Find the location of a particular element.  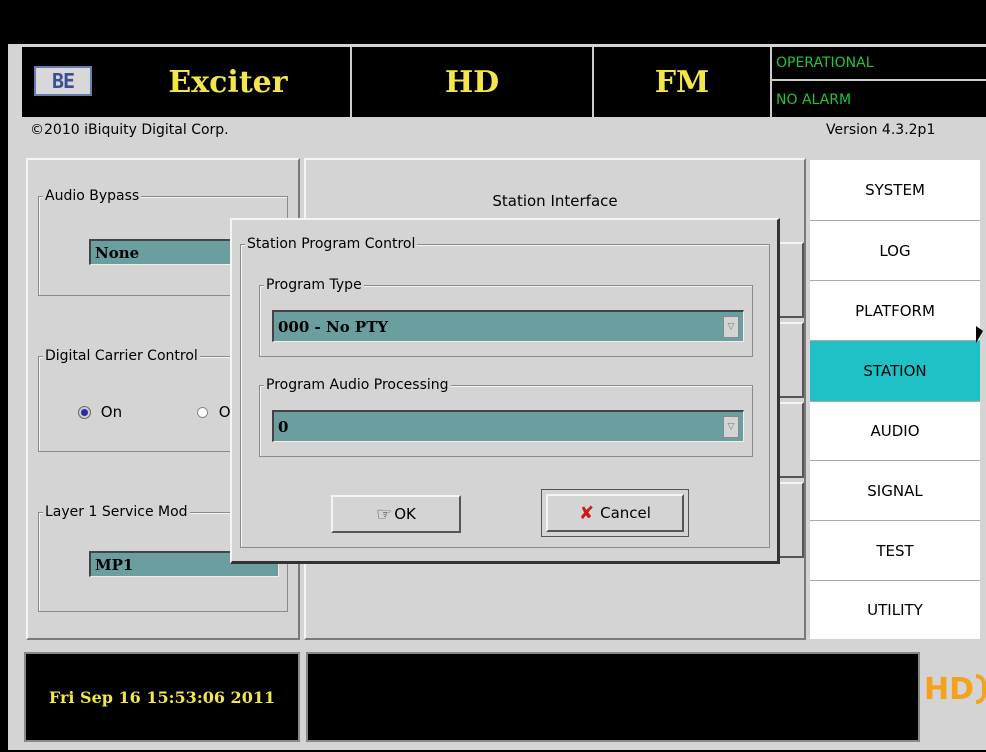

audio-processing-group: Program Audio Processing 0 ▽ is located at coordinates (506, 417).